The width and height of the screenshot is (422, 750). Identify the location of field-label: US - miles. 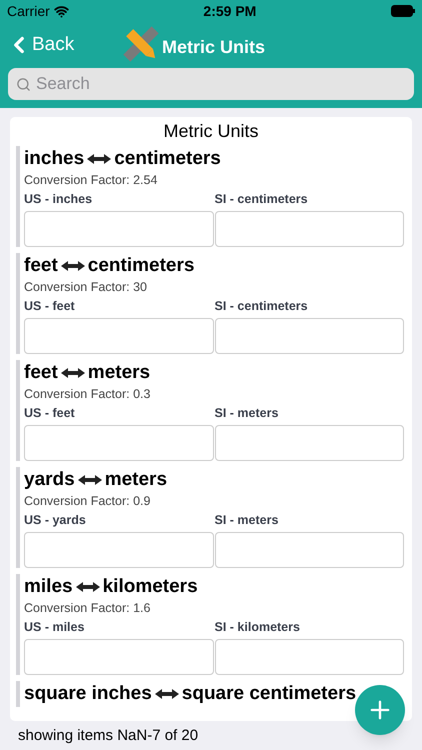
(55, 627).